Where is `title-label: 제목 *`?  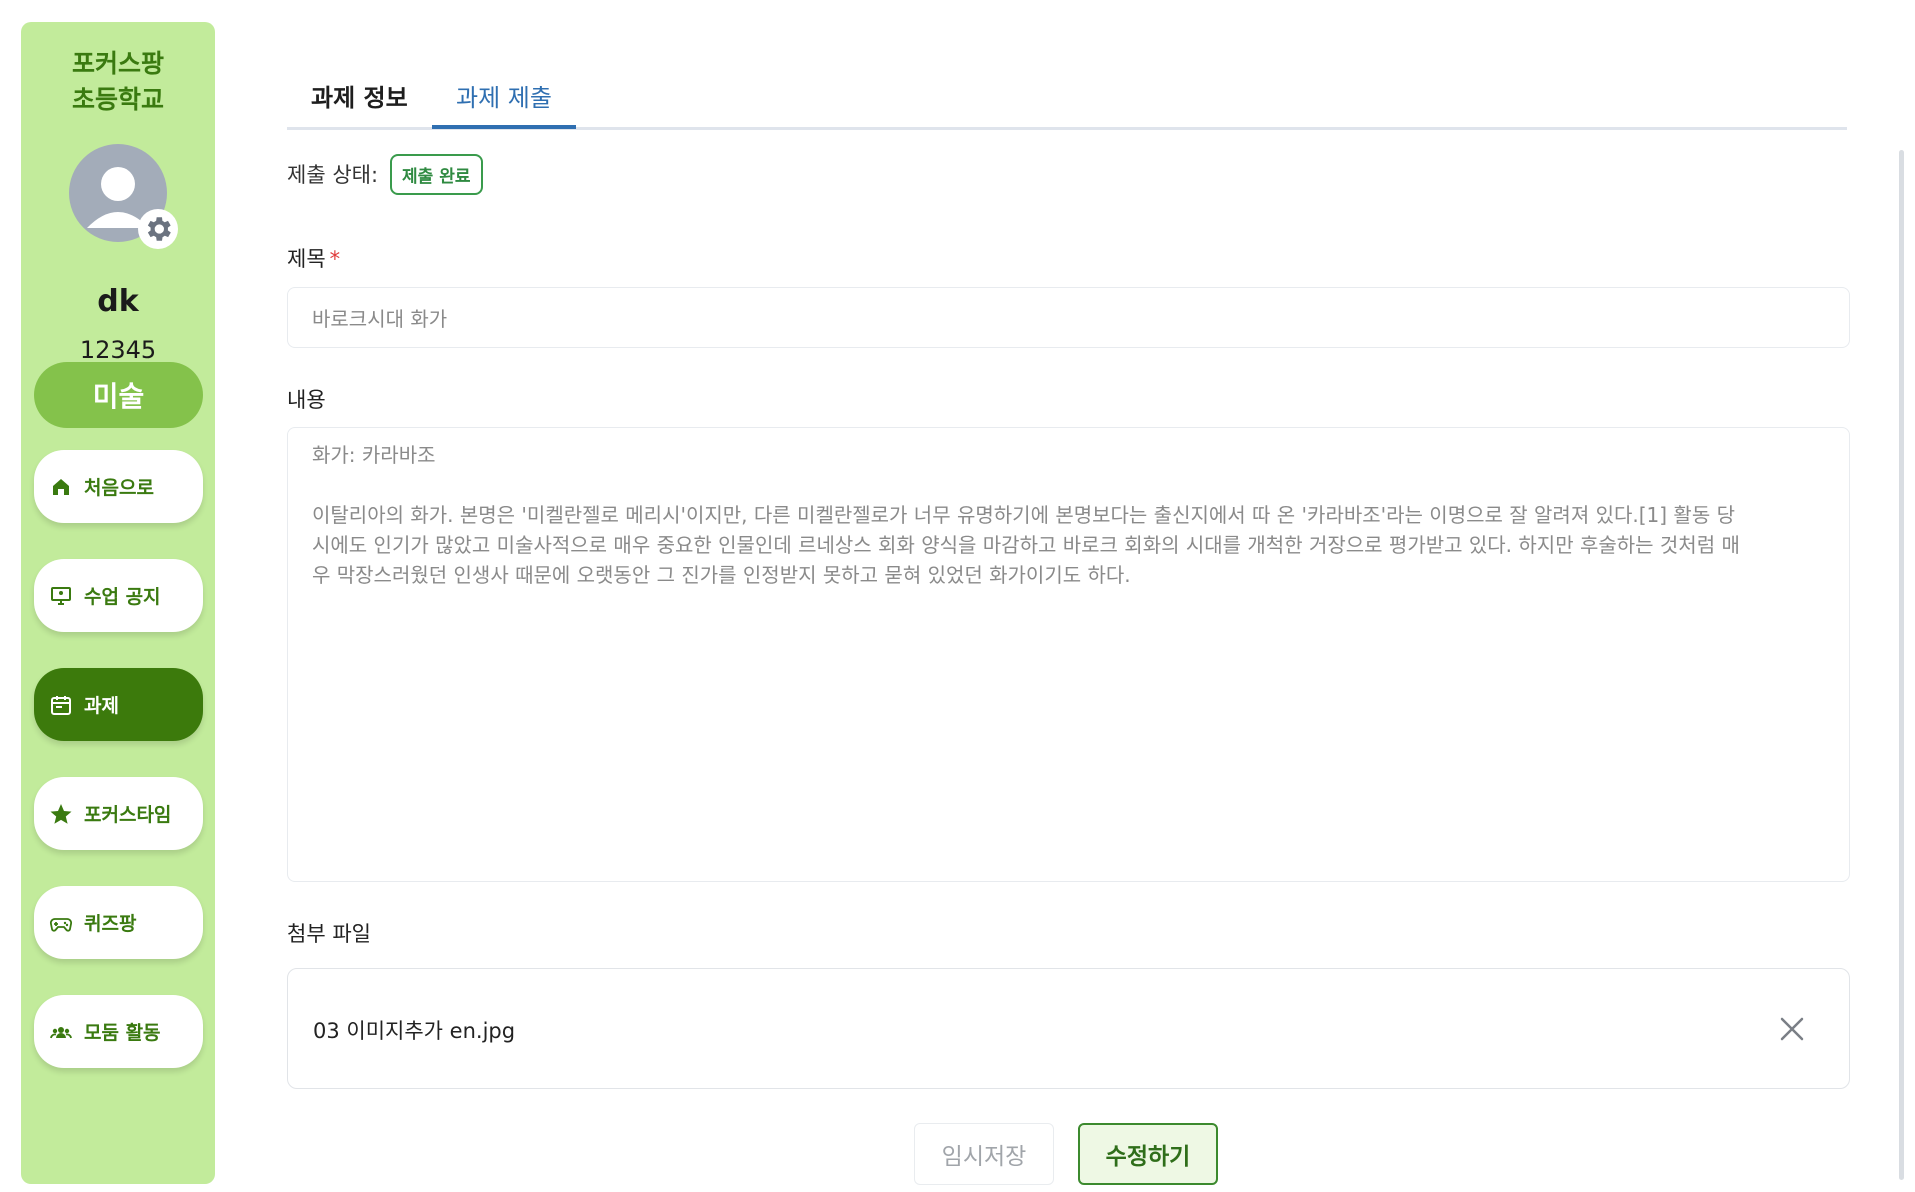
title-label: 제목 * is located at coordinates (313, 258).